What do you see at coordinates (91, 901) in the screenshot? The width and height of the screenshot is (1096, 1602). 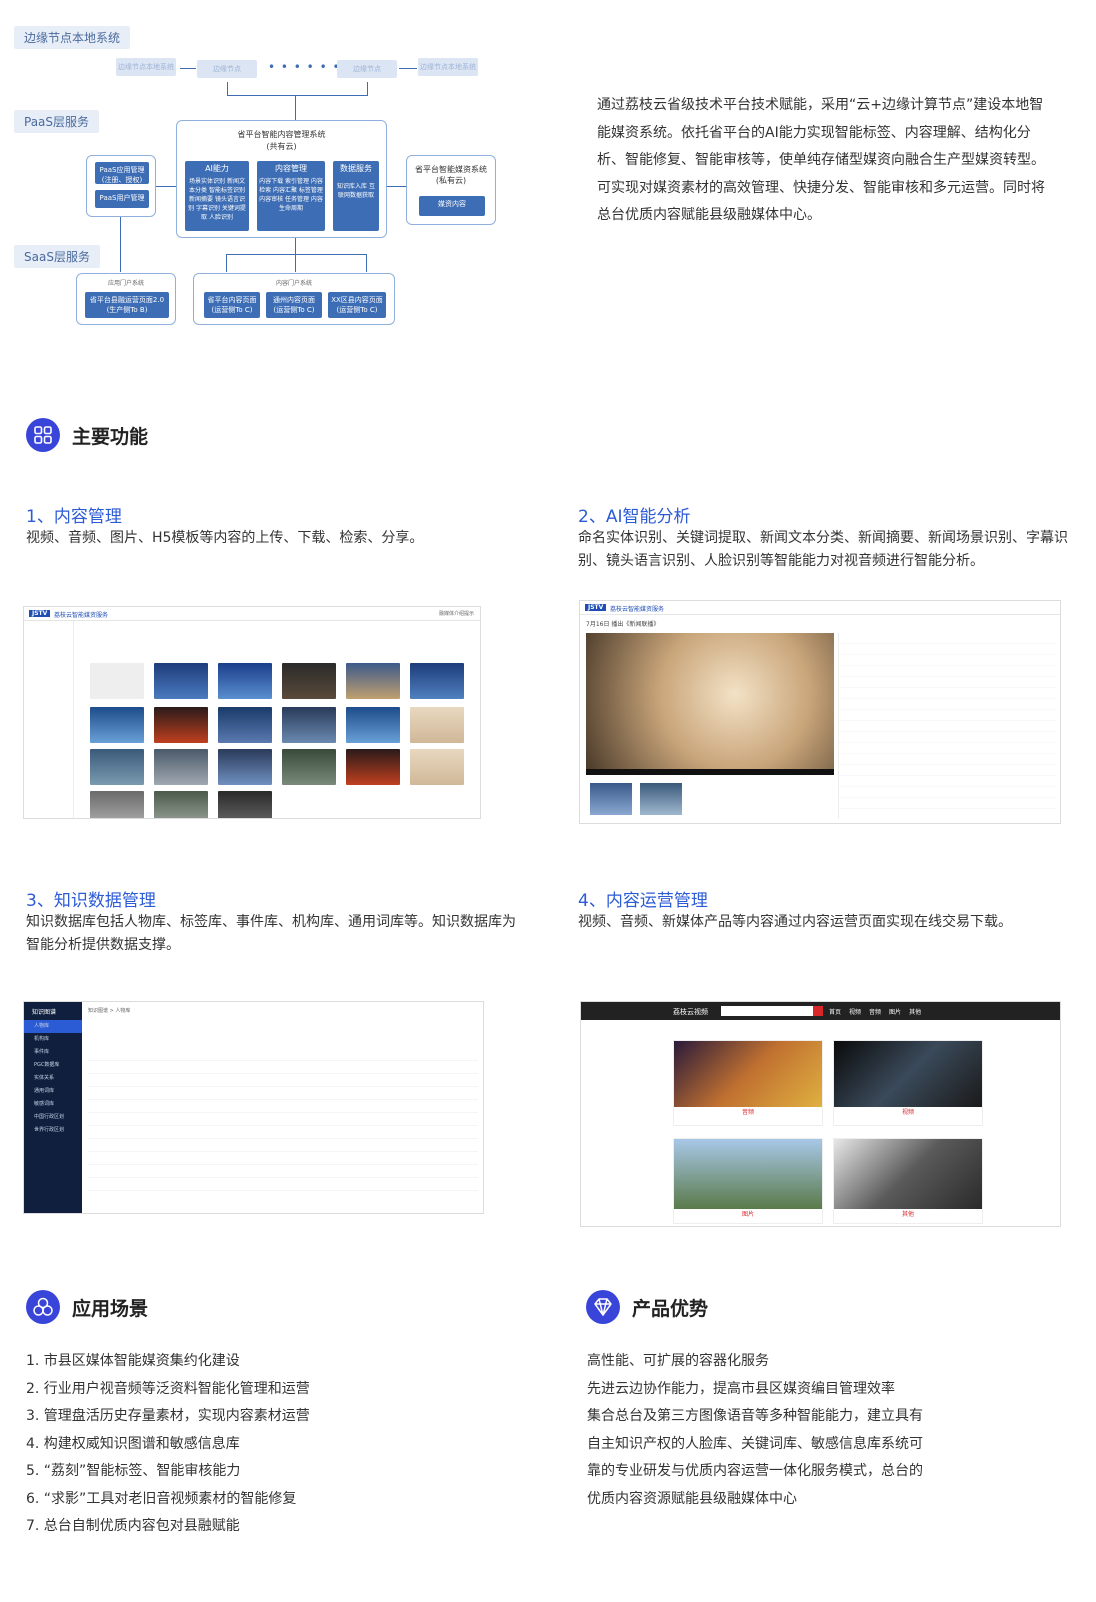 I see `feature-title-3: 3、知识数据管理` at bounding box center [91, 901].